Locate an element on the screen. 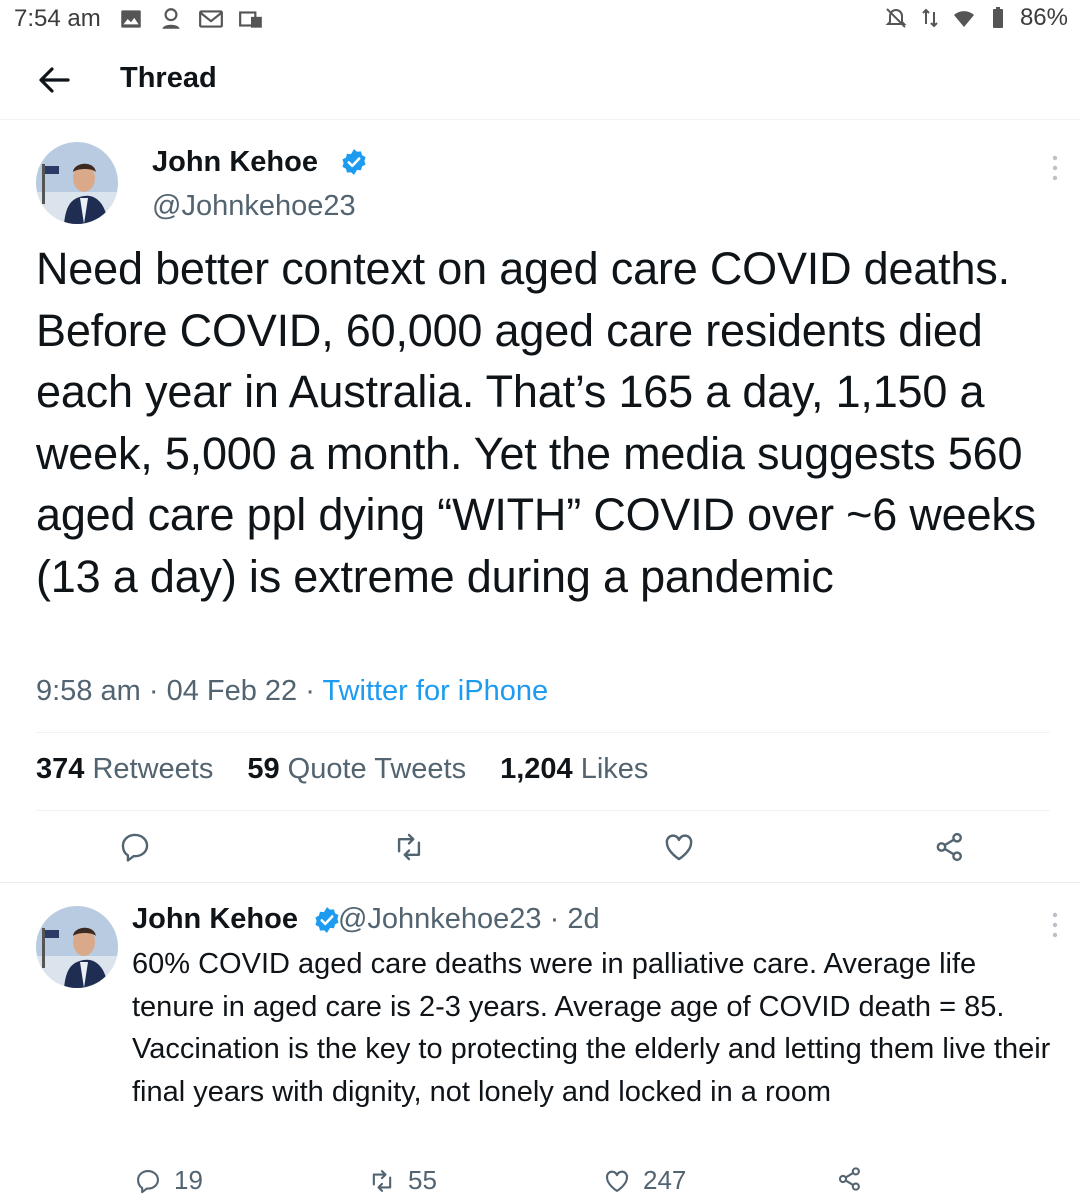 The height and width of the screenshot is (1201, 1080). retweets-stat: 374 Retweets is located at coordinates (124, 769).